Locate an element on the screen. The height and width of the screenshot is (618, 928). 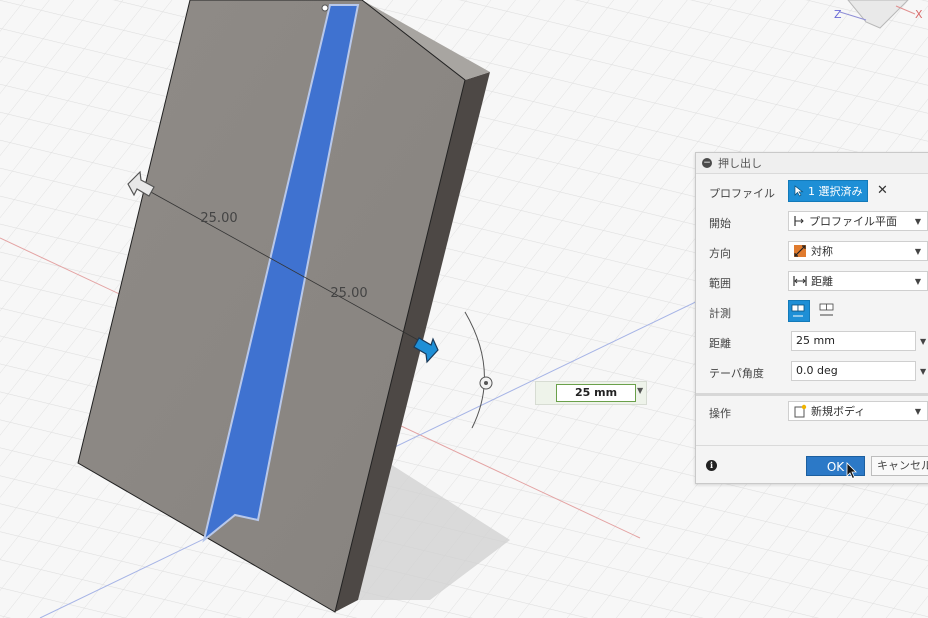
mouse-pointer-icon is located at coordinates (851, 471).